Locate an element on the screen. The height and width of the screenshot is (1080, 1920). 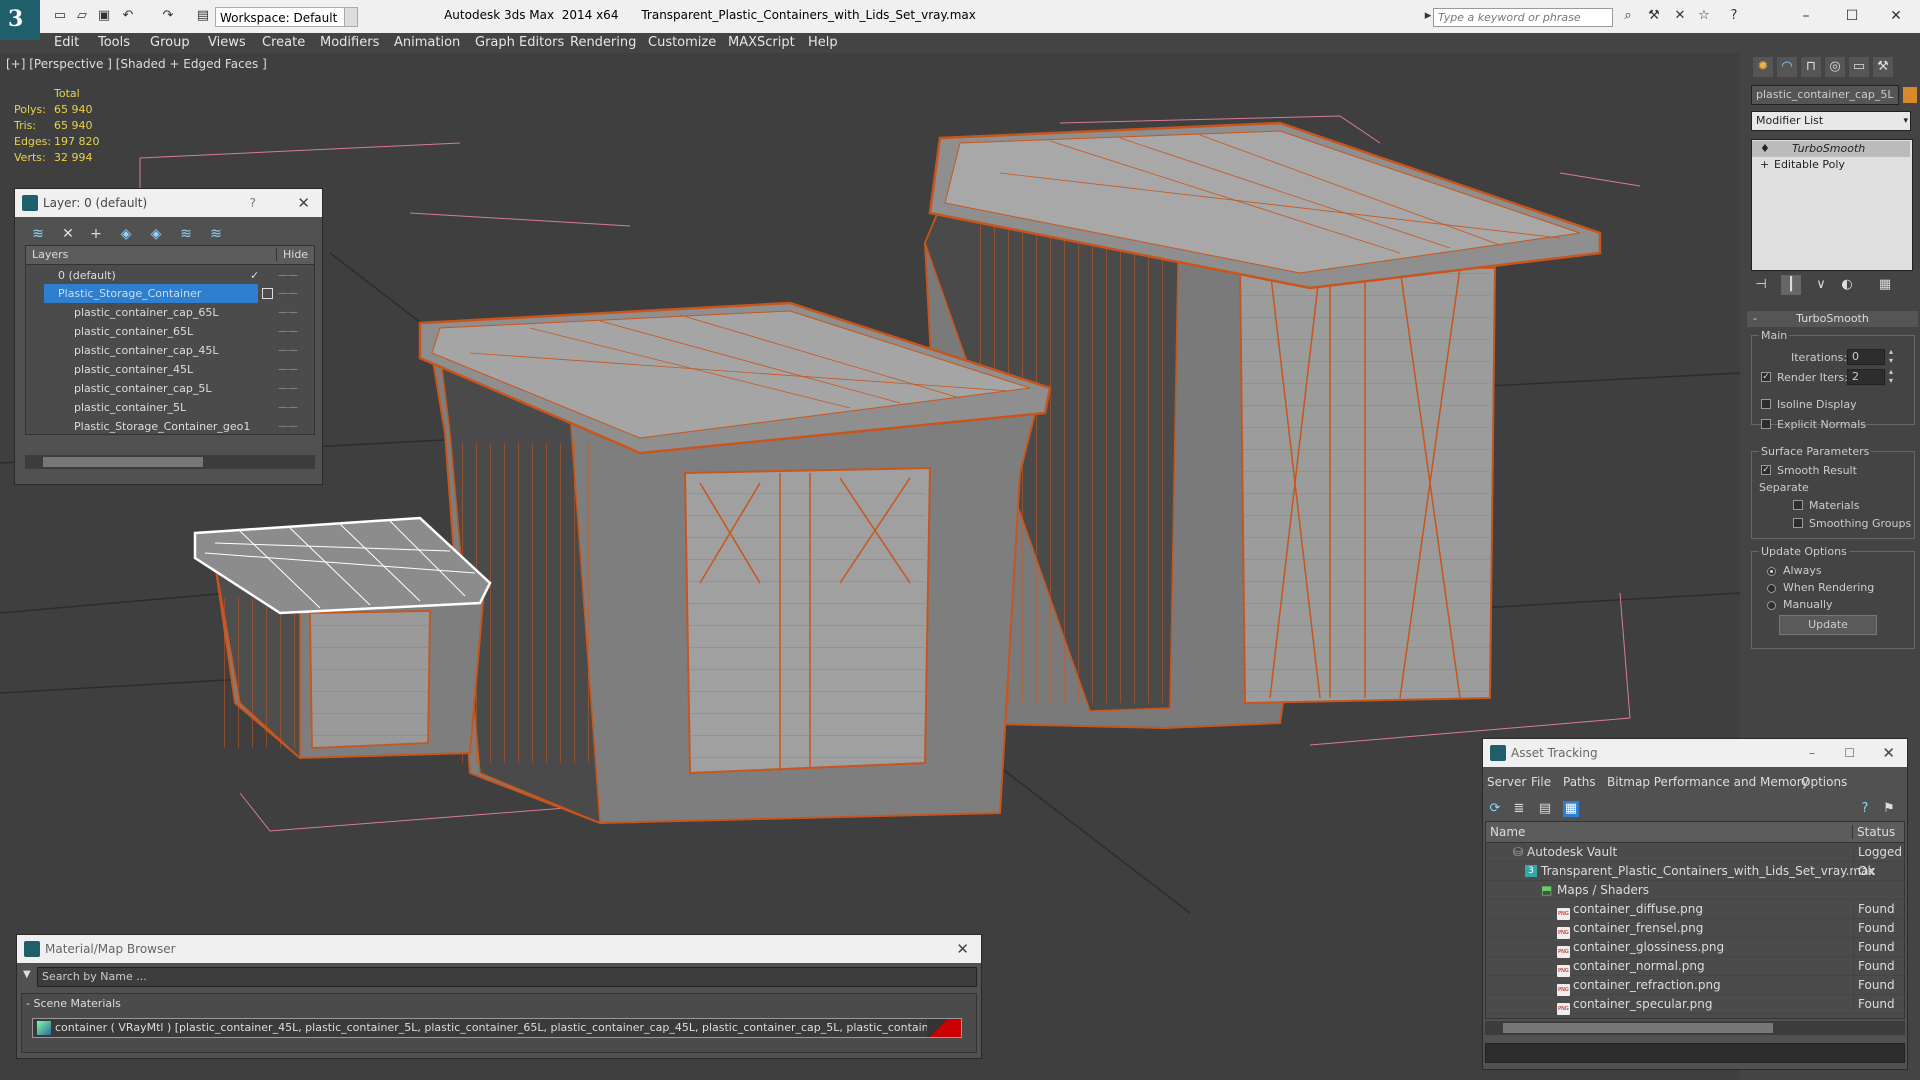
isoline-display-checkbox is located at coordinates (1766, 404).